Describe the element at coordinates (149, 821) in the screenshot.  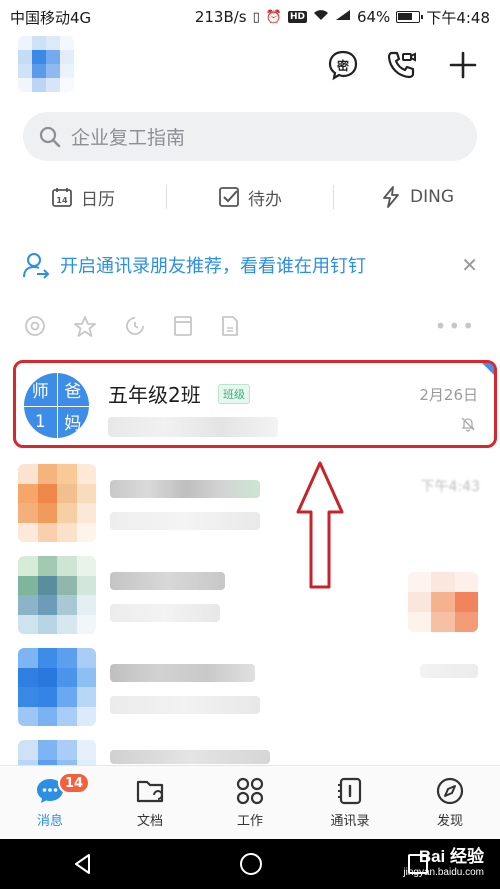
I see `tab-label: 文档` at that location.